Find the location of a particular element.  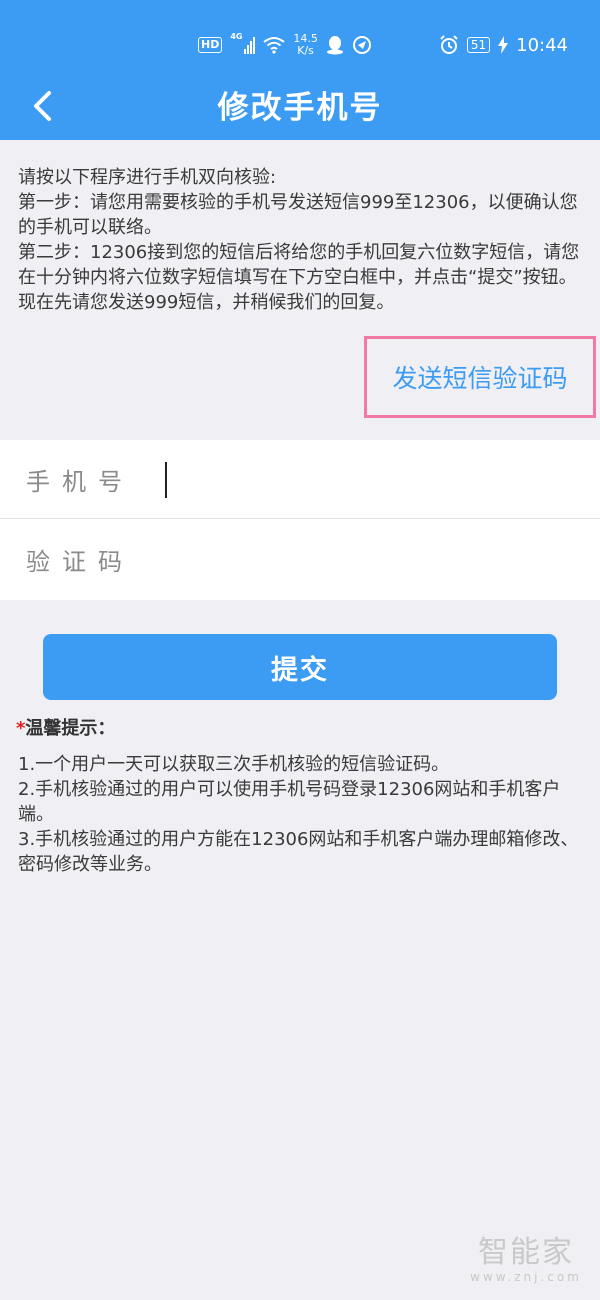

phone-input is located at coordinates (380, 479).